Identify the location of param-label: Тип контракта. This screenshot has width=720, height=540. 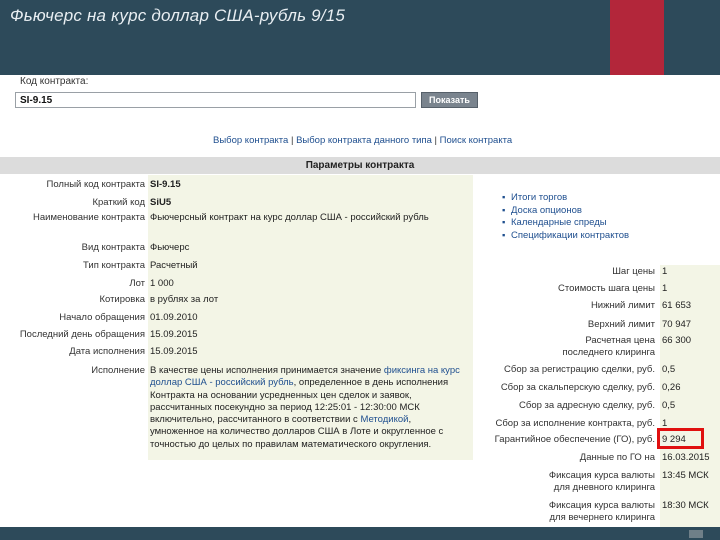
(114, 265).